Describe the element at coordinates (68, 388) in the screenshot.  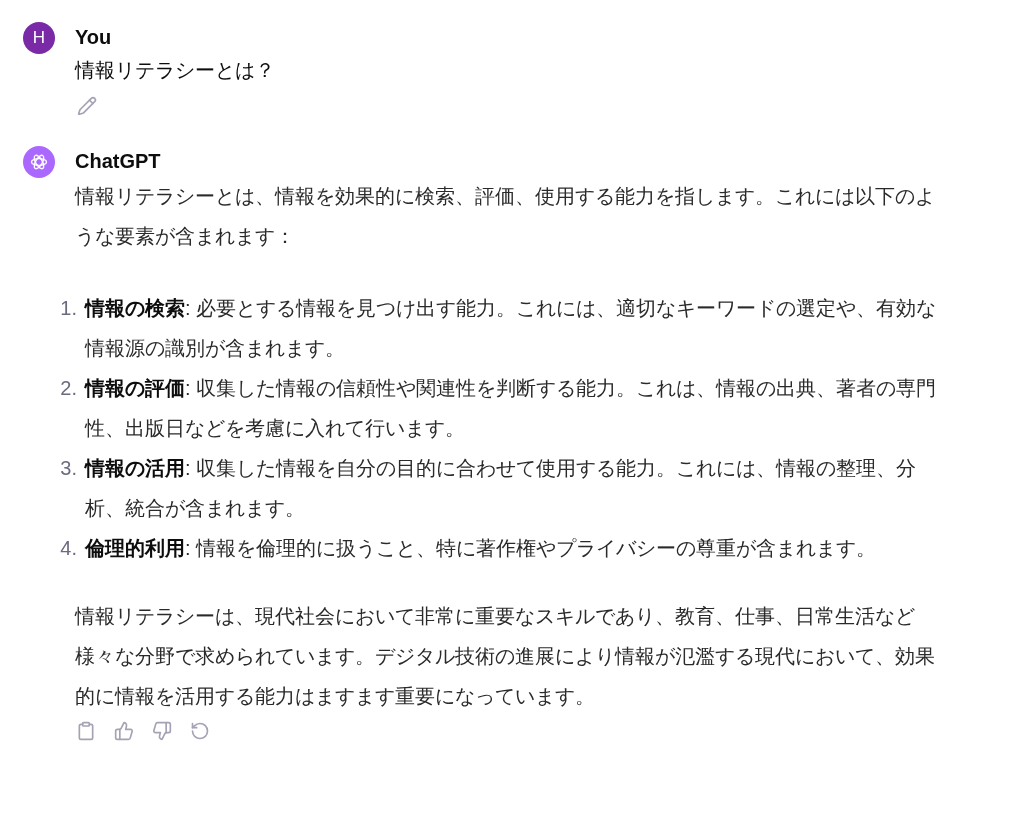
I see `list-number: 2.` at that location.